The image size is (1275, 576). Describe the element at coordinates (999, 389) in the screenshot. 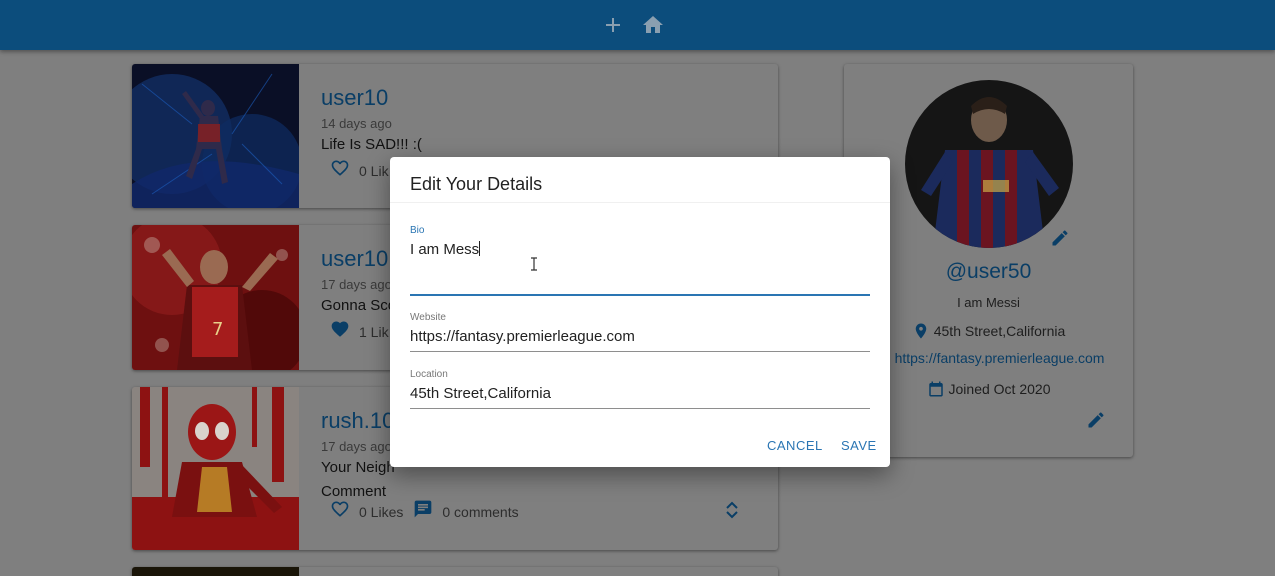

I see `profile-joined-text: Joined Oct 2020` at that location.